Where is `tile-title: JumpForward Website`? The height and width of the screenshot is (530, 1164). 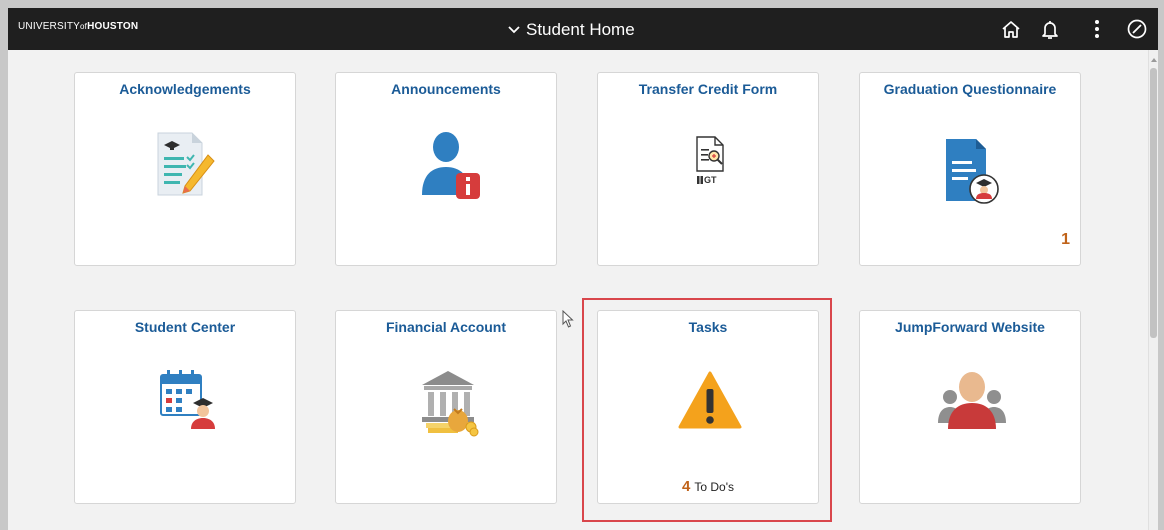 tile-title: JumpForward Website is located at coordinates (970, 327).